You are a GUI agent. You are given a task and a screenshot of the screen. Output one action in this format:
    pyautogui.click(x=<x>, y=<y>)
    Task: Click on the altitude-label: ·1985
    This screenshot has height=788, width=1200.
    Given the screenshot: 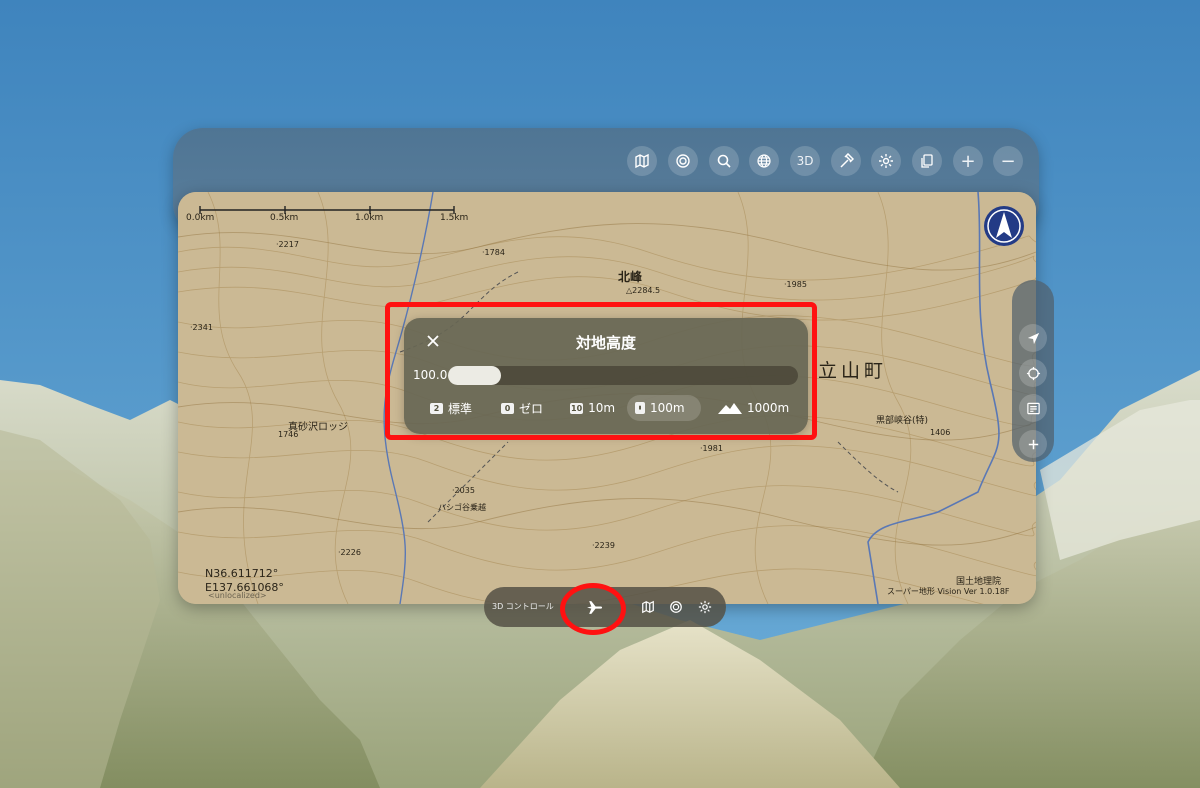 What is the action you would take?
    pyautogui.click(x=795, y=284)
    